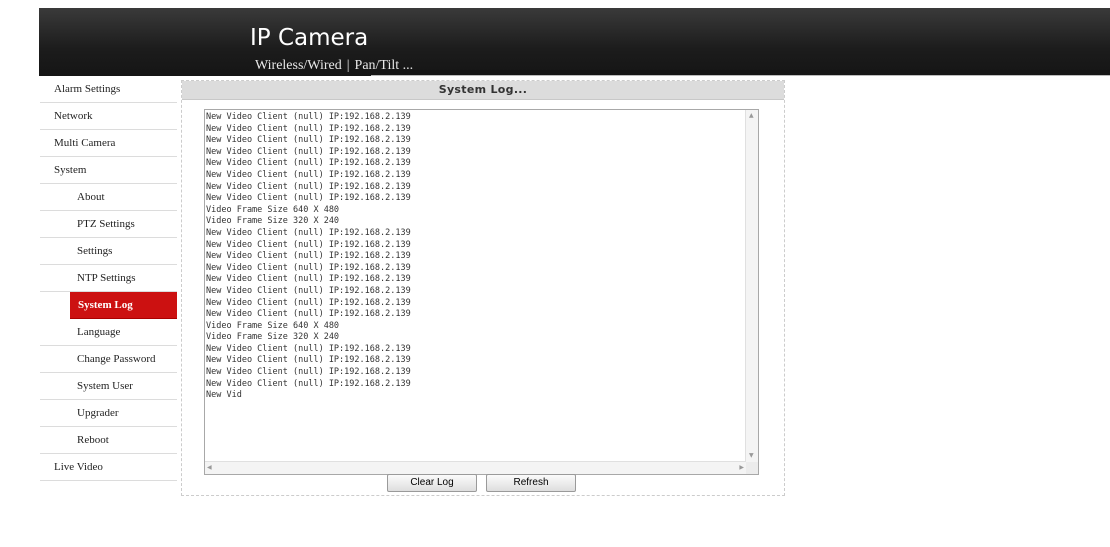 The height and width of the screenshot is (547, 1110). What do you see at coordinates (108, 467) in the screenshot?
I see `sidebar-item-live-video: Live Video` at bounding box center [108, 467].